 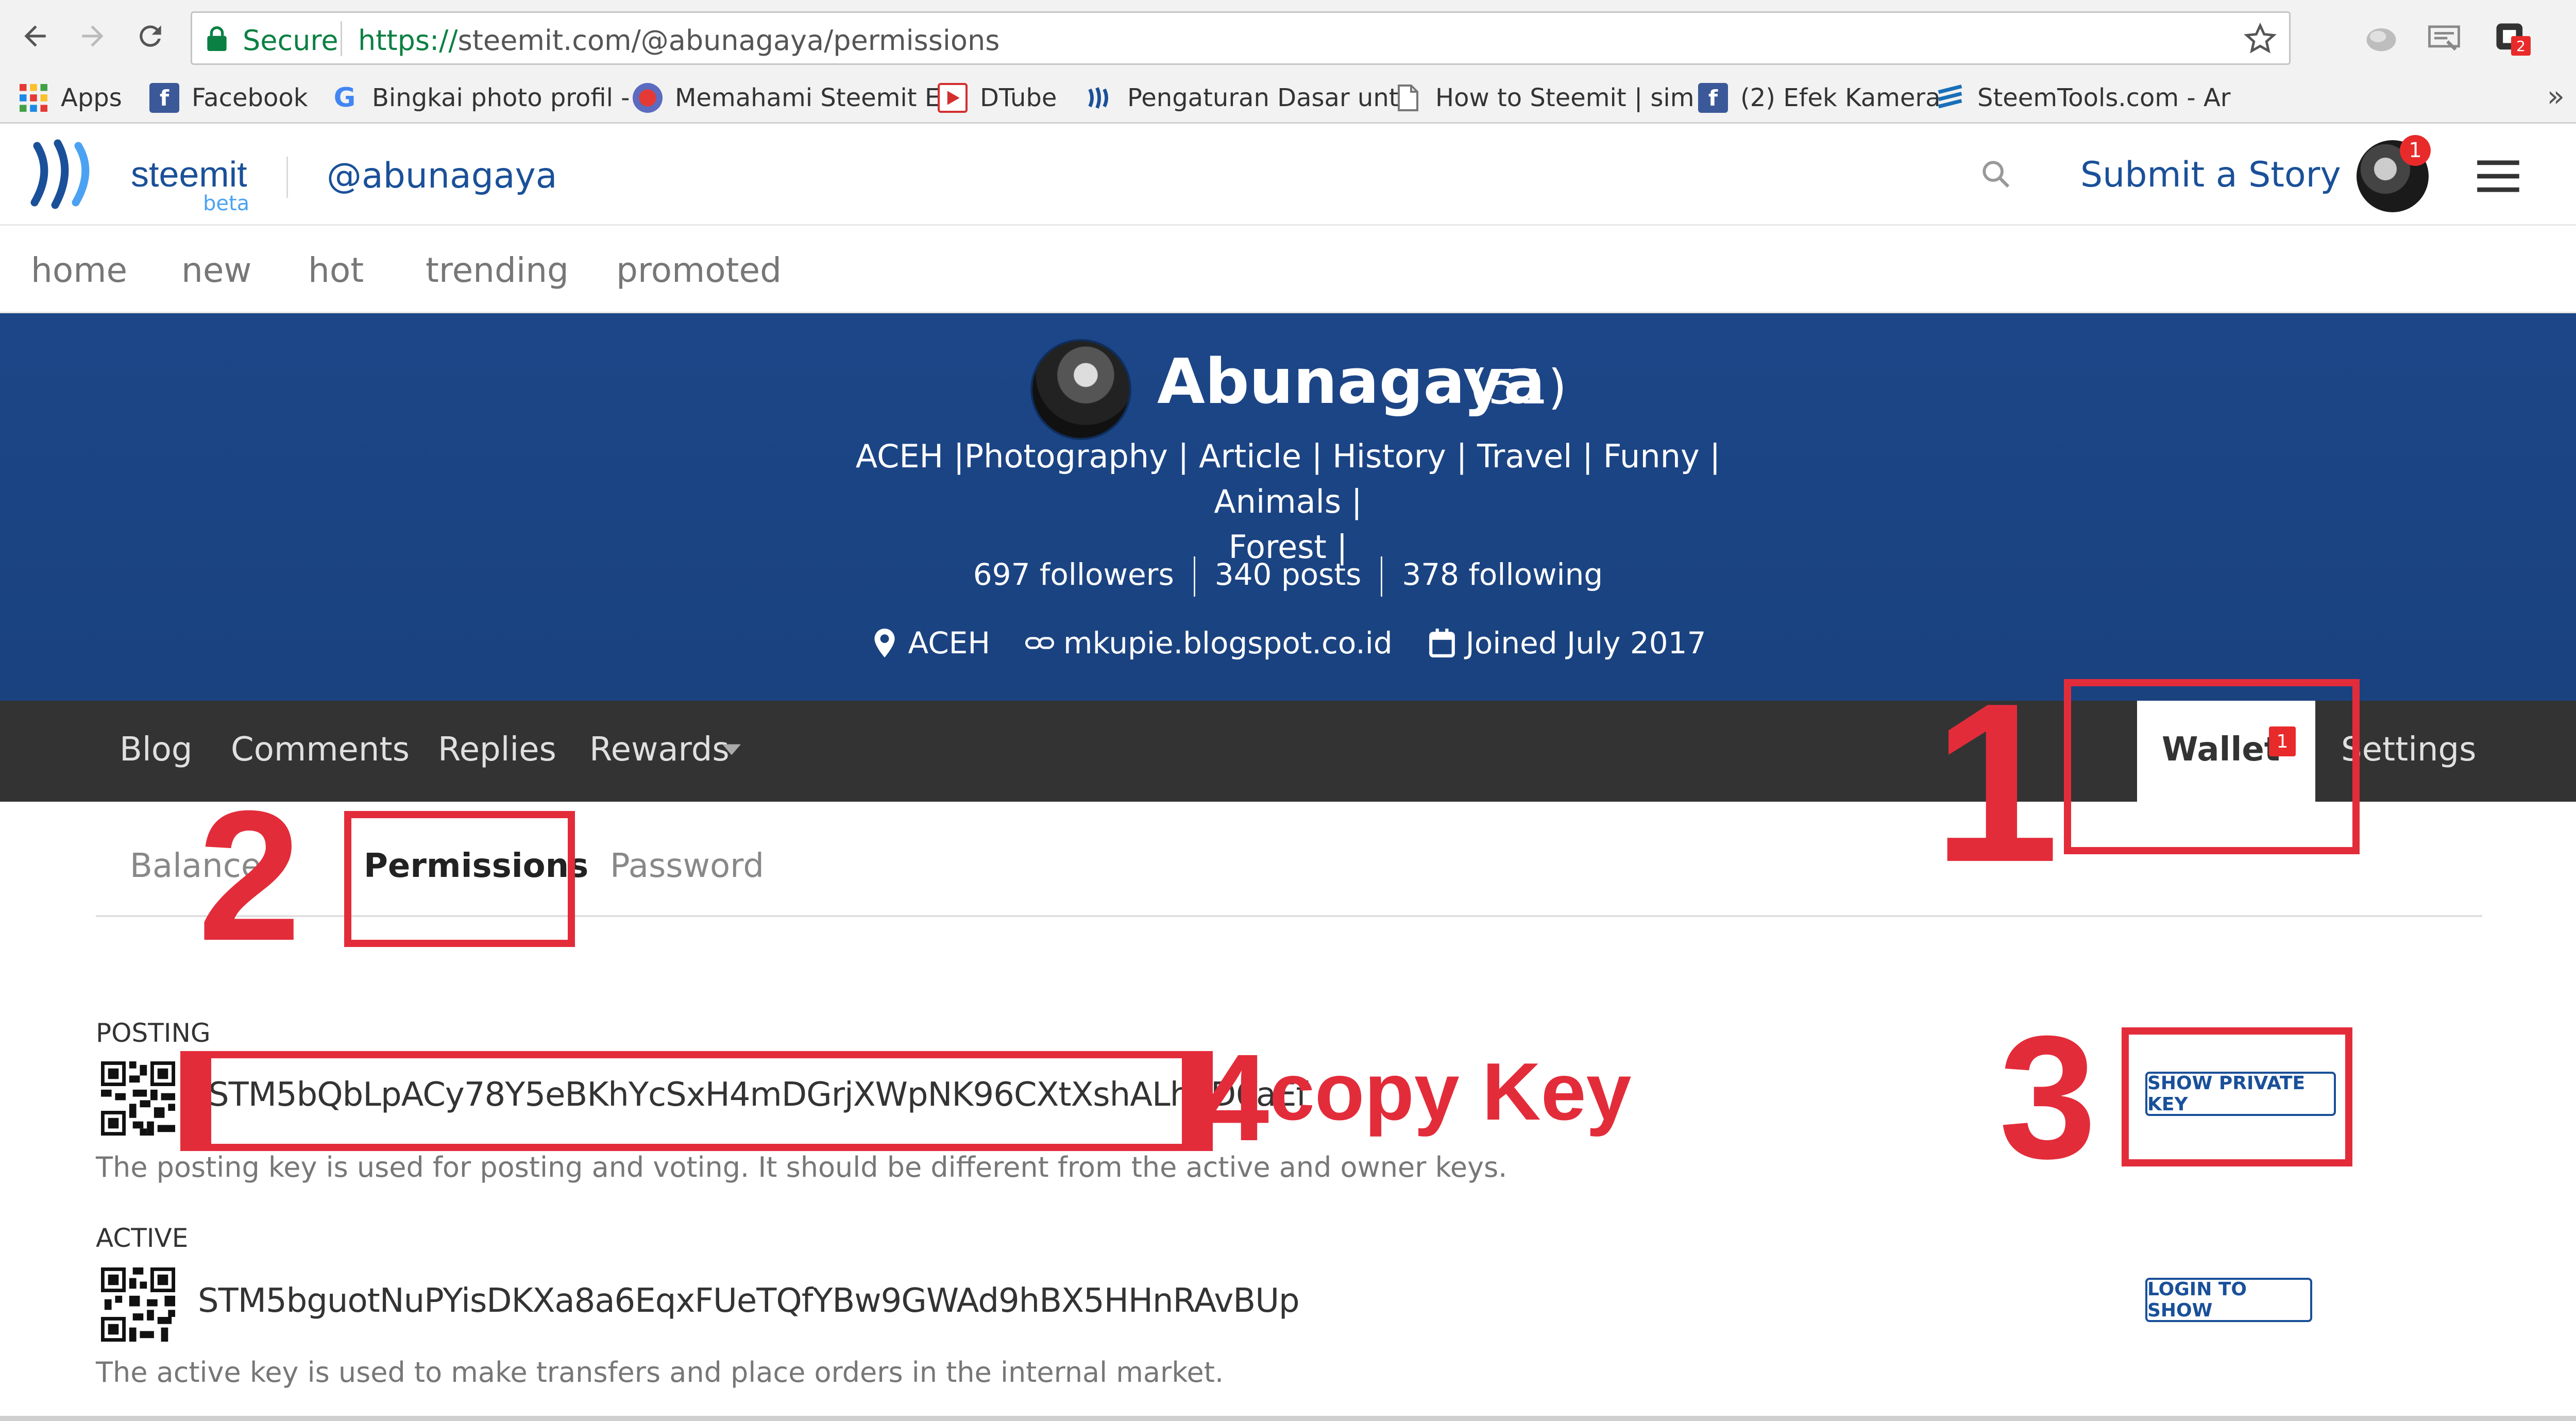 I want to click on page-icon, so click(x=1408, y=98).